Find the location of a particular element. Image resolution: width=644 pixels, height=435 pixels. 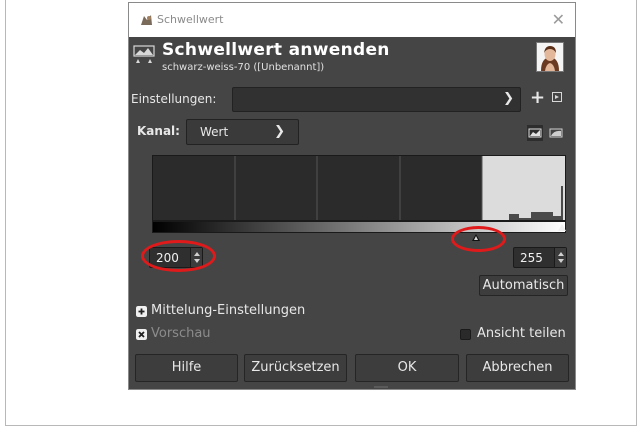

preview-label: Vorschau is located at coordinates (181, 333).